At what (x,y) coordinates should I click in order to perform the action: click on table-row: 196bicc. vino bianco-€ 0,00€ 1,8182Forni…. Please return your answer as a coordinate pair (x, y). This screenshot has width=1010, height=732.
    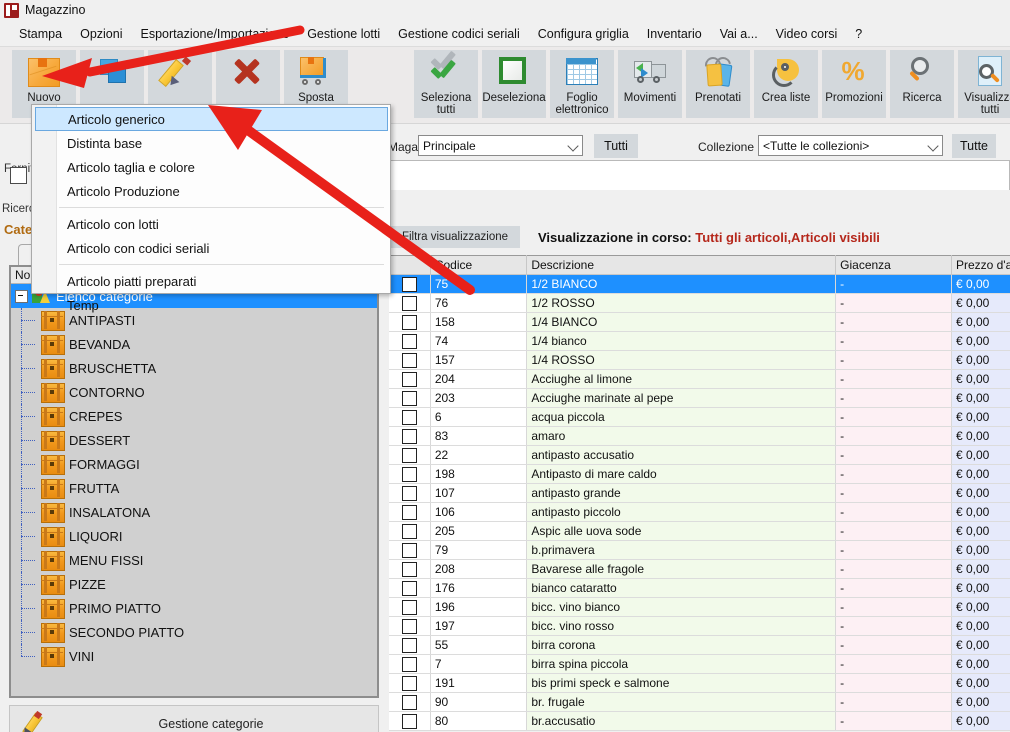
    Looking at the image, I should click on (699, 607).